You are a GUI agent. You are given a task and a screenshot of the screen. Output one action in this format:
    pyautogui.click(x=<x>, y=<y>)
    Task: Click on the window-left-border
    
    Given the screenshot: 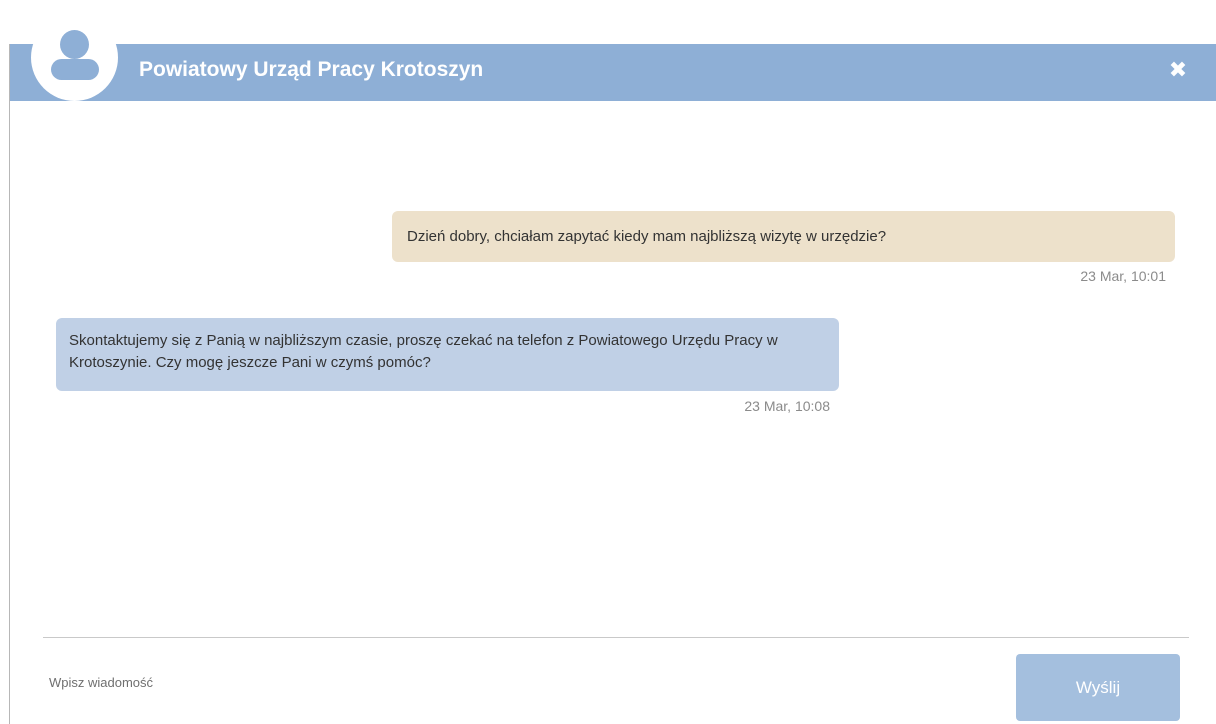 What is the action you would take?
    pyautogui.click(x=9, y=384)
    